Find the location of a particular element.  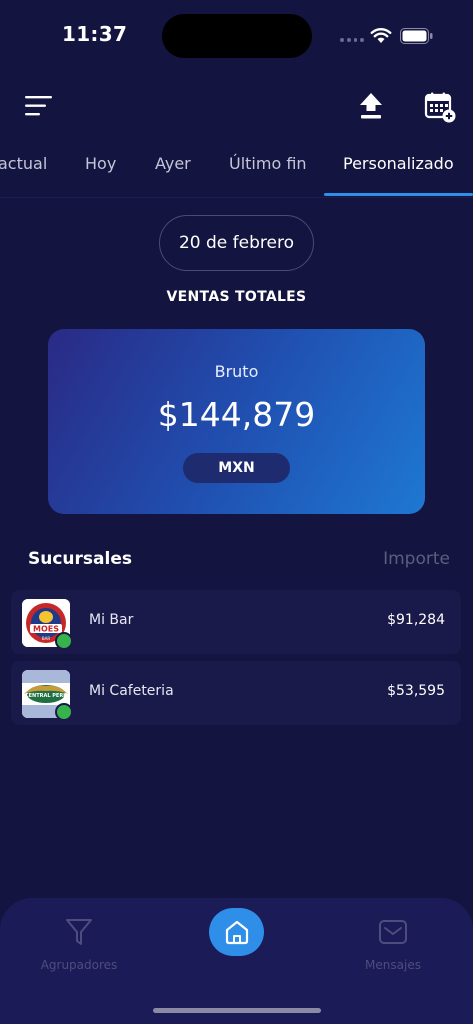

section-title: VENTAS TOTALES is located at coordinates (236, 297).